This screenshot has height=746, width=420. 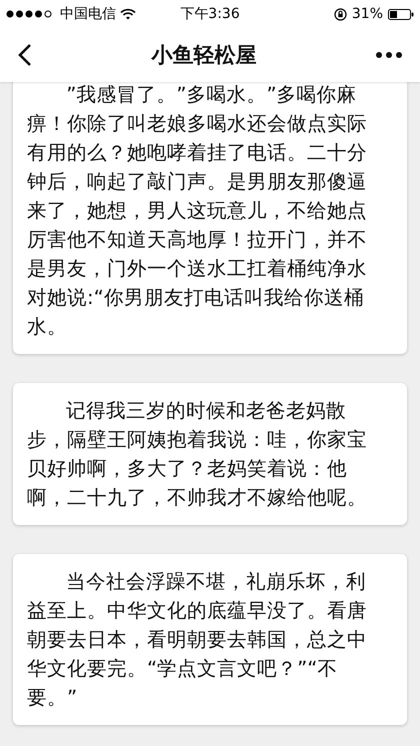 I want to click on rotation-lock-icon, so click(x=340, y=14).